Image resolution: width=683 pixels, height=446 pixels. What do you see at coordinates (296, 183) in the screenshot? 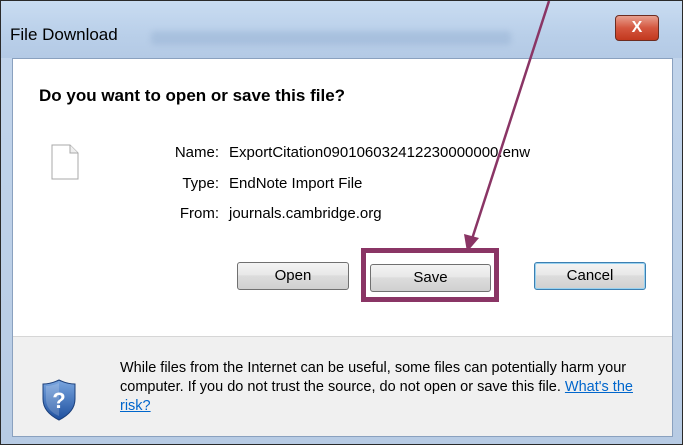
I see `type-value: EndNote Import File` at bounding box center [296, 183].